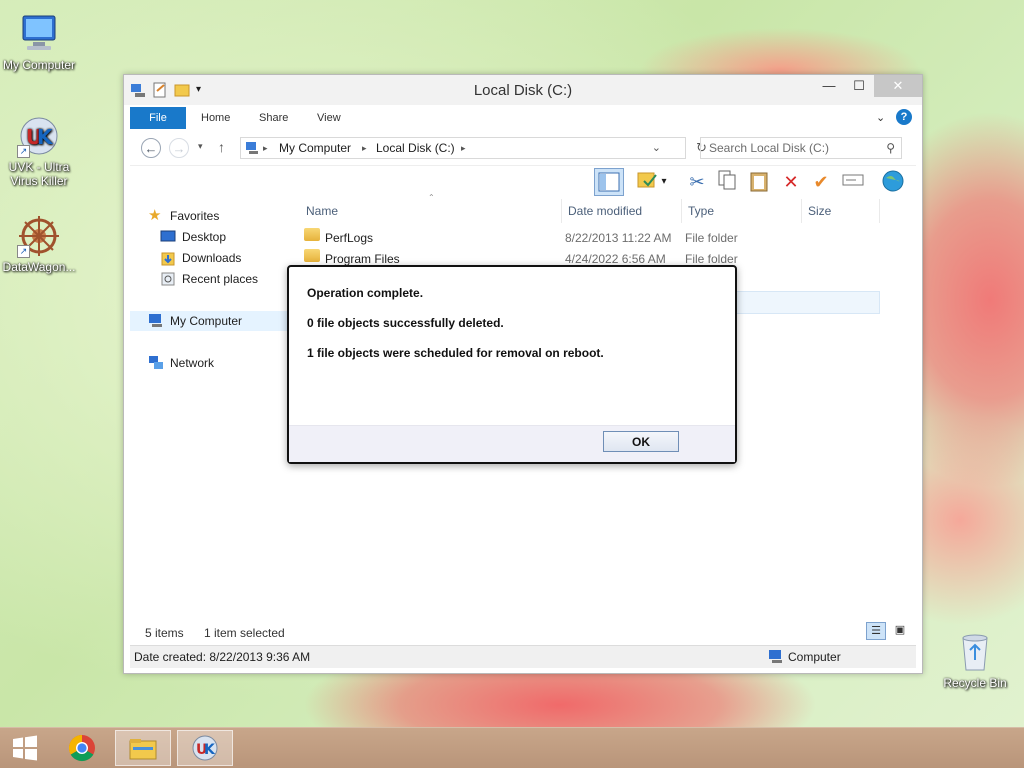 Image resolution: width=1024 pixels, height=768 pixels. I want to click on nav-desktop: Desktop, so click(193, 237).